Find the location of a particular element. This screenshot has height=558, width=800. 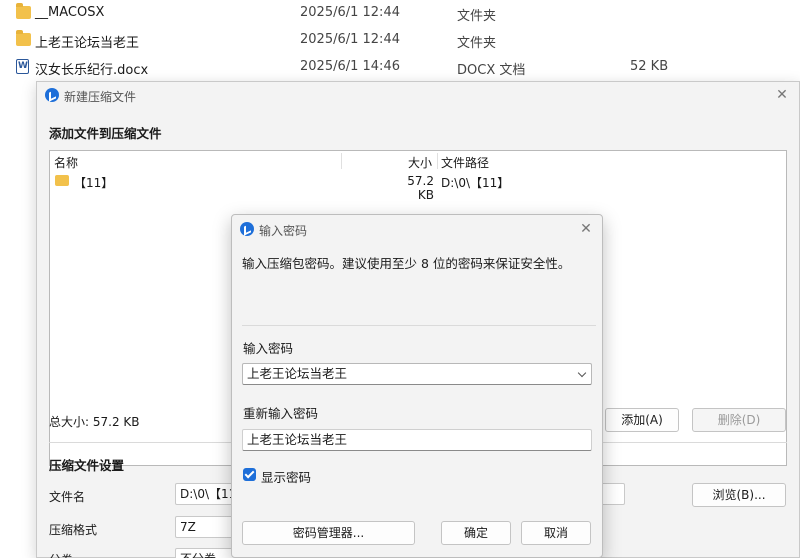

file-name: 汉女长乐纪行.docx is located at coordinates (92, 70).